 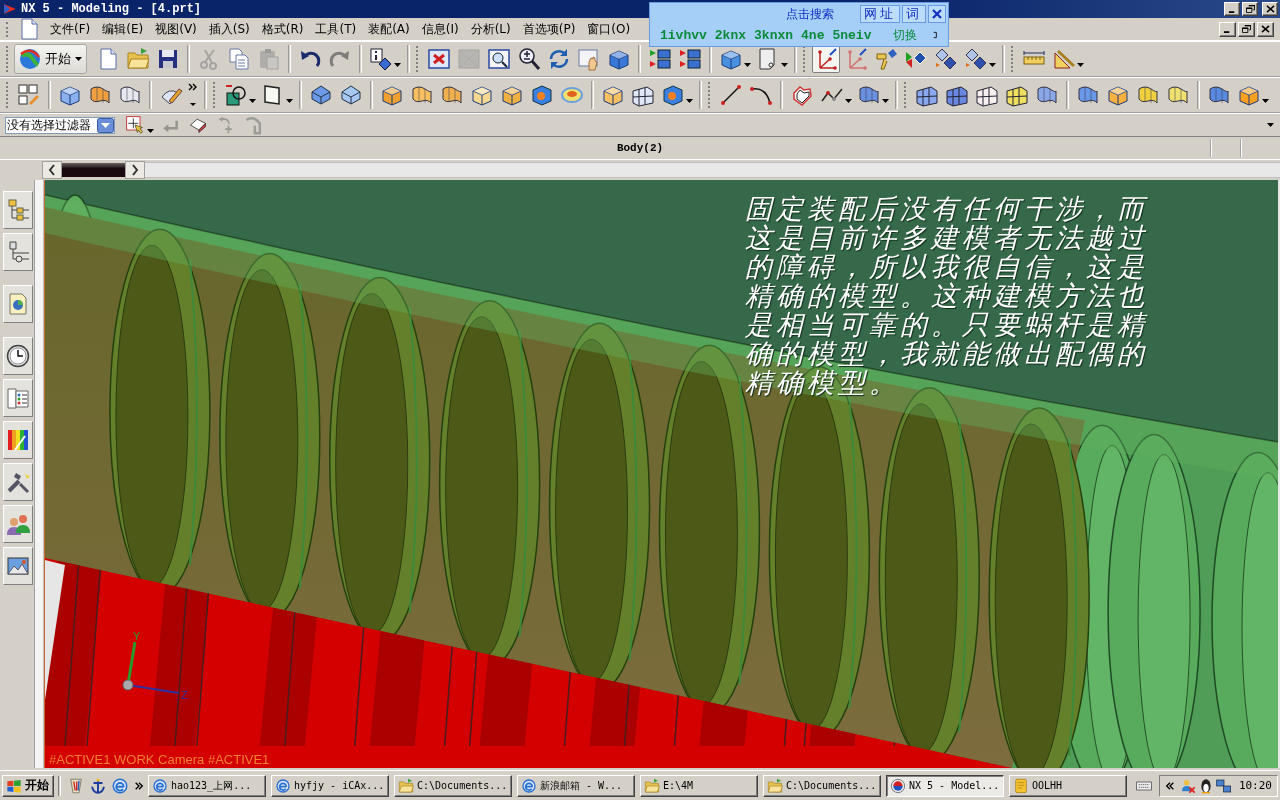 I want to click on search-option-button: 词, so click(x=914, y=14).